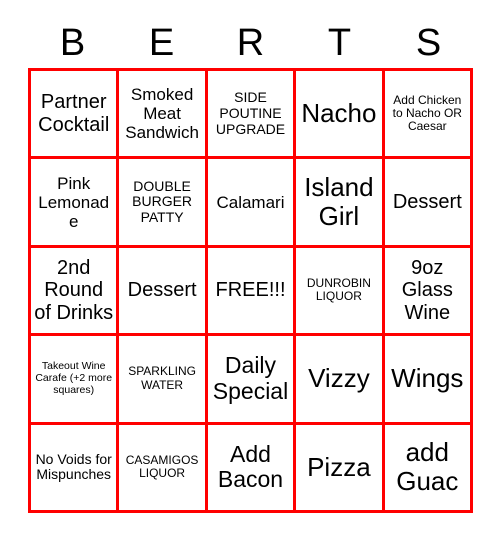 This screenshot has height=544, width=501. What do you see at coordinates (161, 43) in the screenshot?
I see `header-letter-2: E` at bounding box center [161, 43].